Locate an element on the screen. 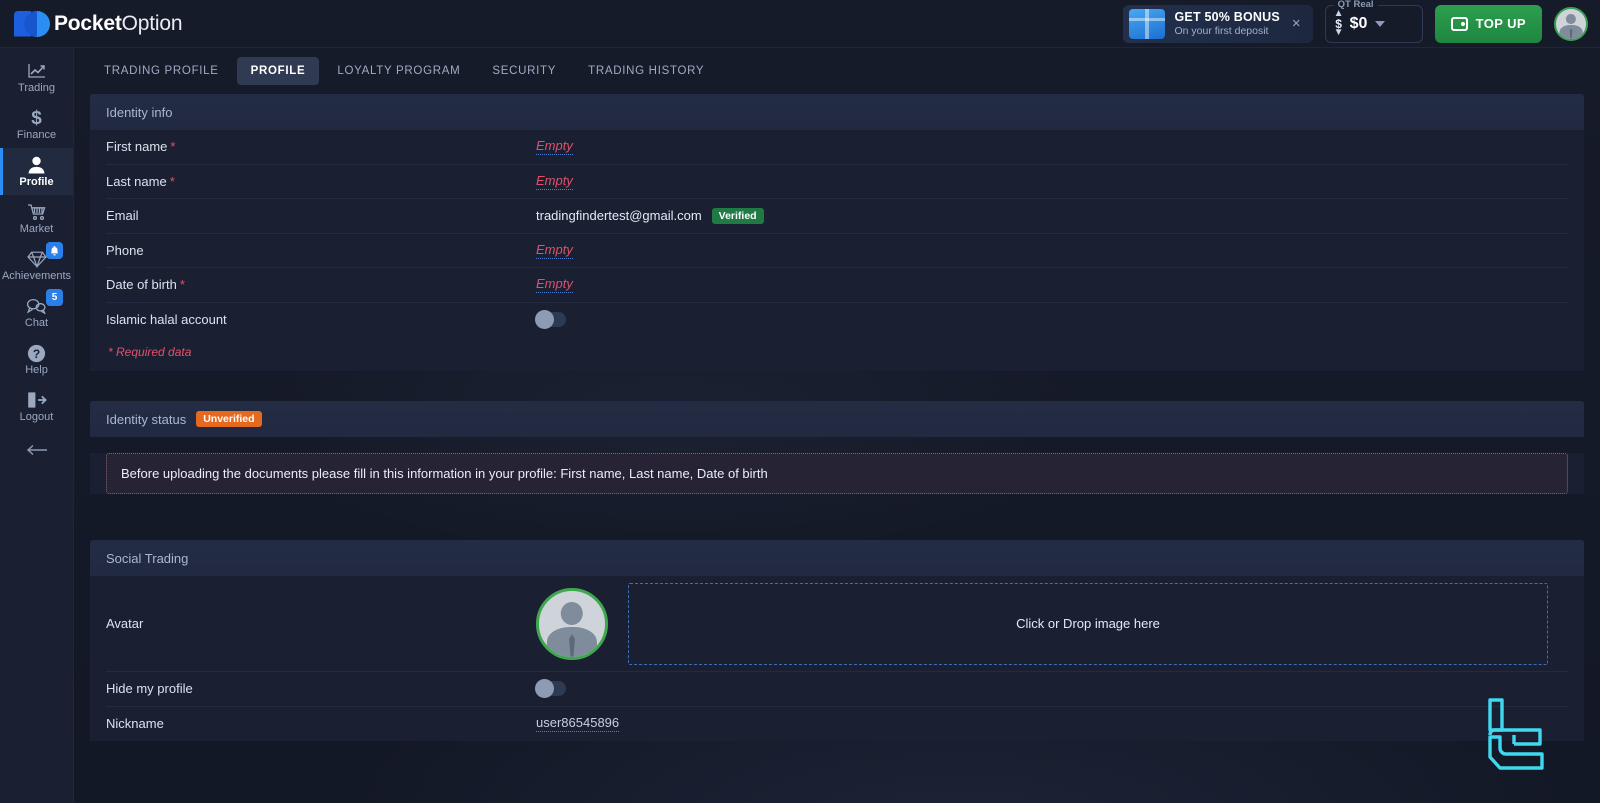 The height and width of the screenshot is (803, 1600). updown-arrows-icon: ▲ $ ▼ is located at coordinates (1339, 23).